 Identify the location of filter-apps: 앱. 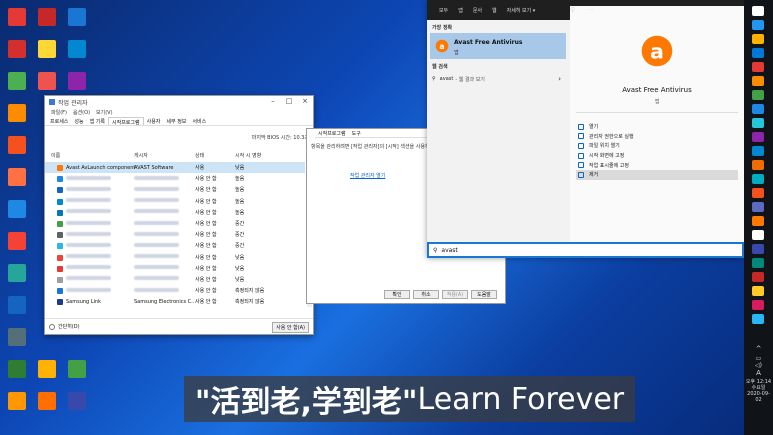
(460, 10).